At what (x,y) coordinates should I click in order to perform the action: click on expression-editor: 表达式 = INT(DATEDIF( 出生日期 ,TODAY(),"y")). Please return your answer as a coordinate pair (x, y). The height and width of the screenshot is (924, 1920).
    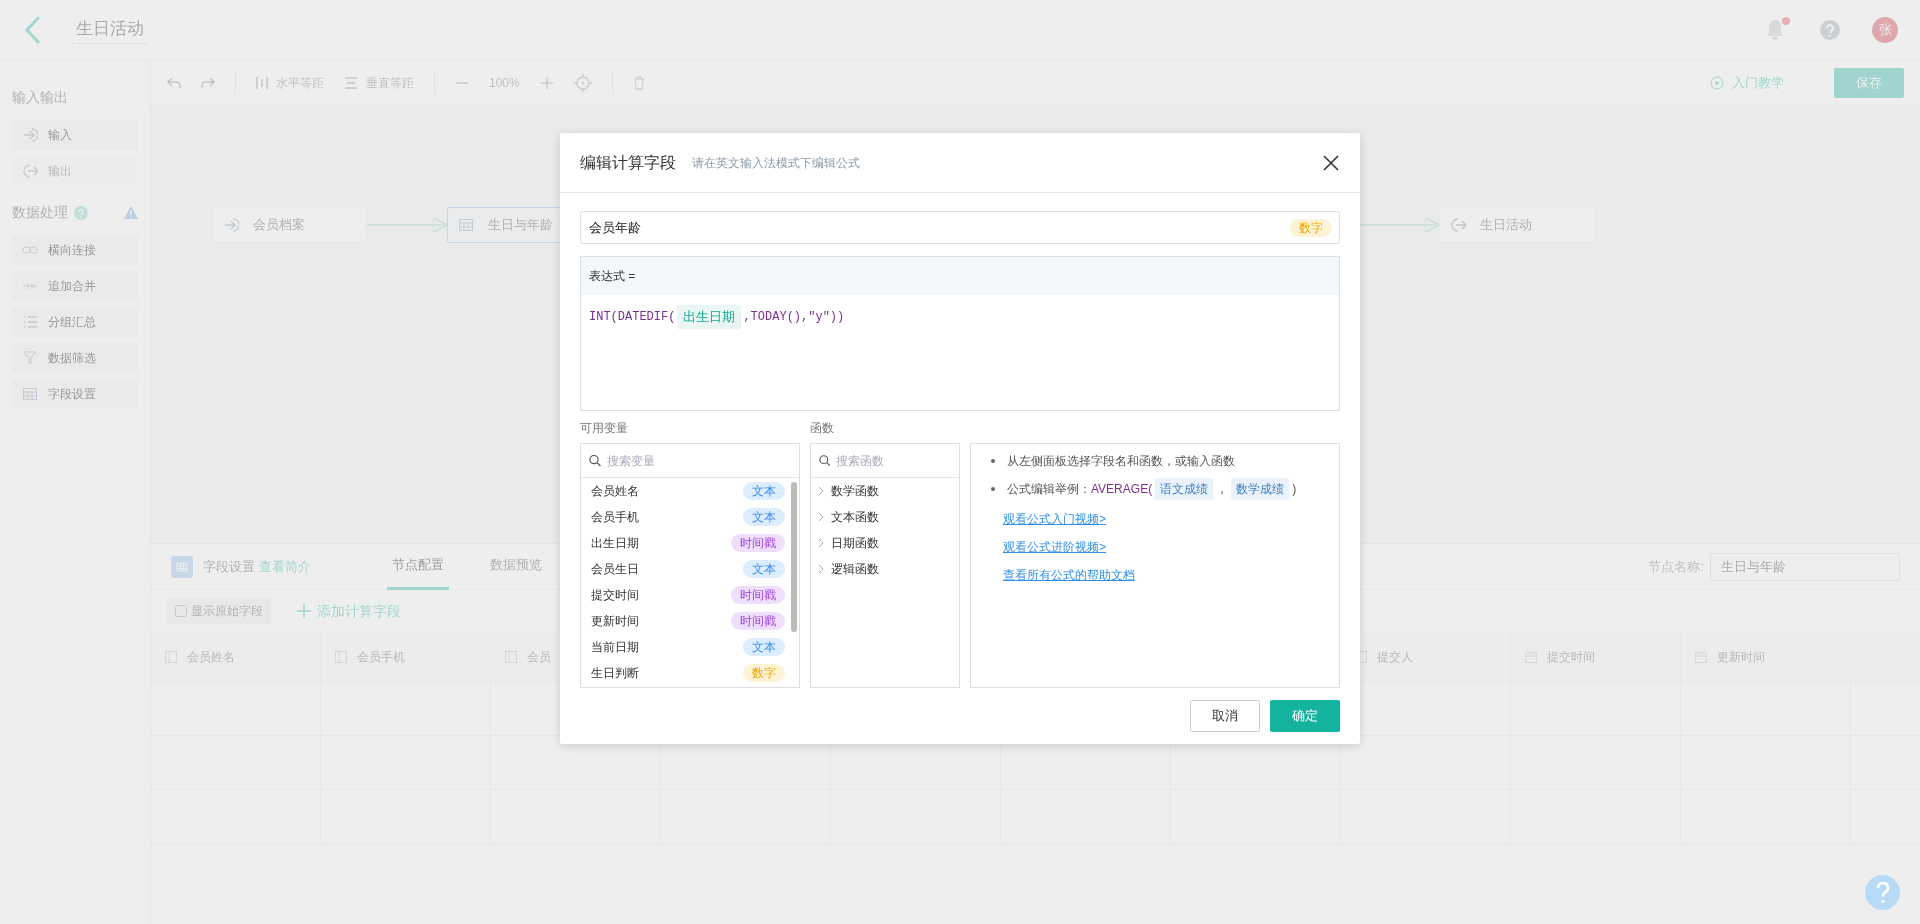
    Looking at the image, I should click on (960, 333).